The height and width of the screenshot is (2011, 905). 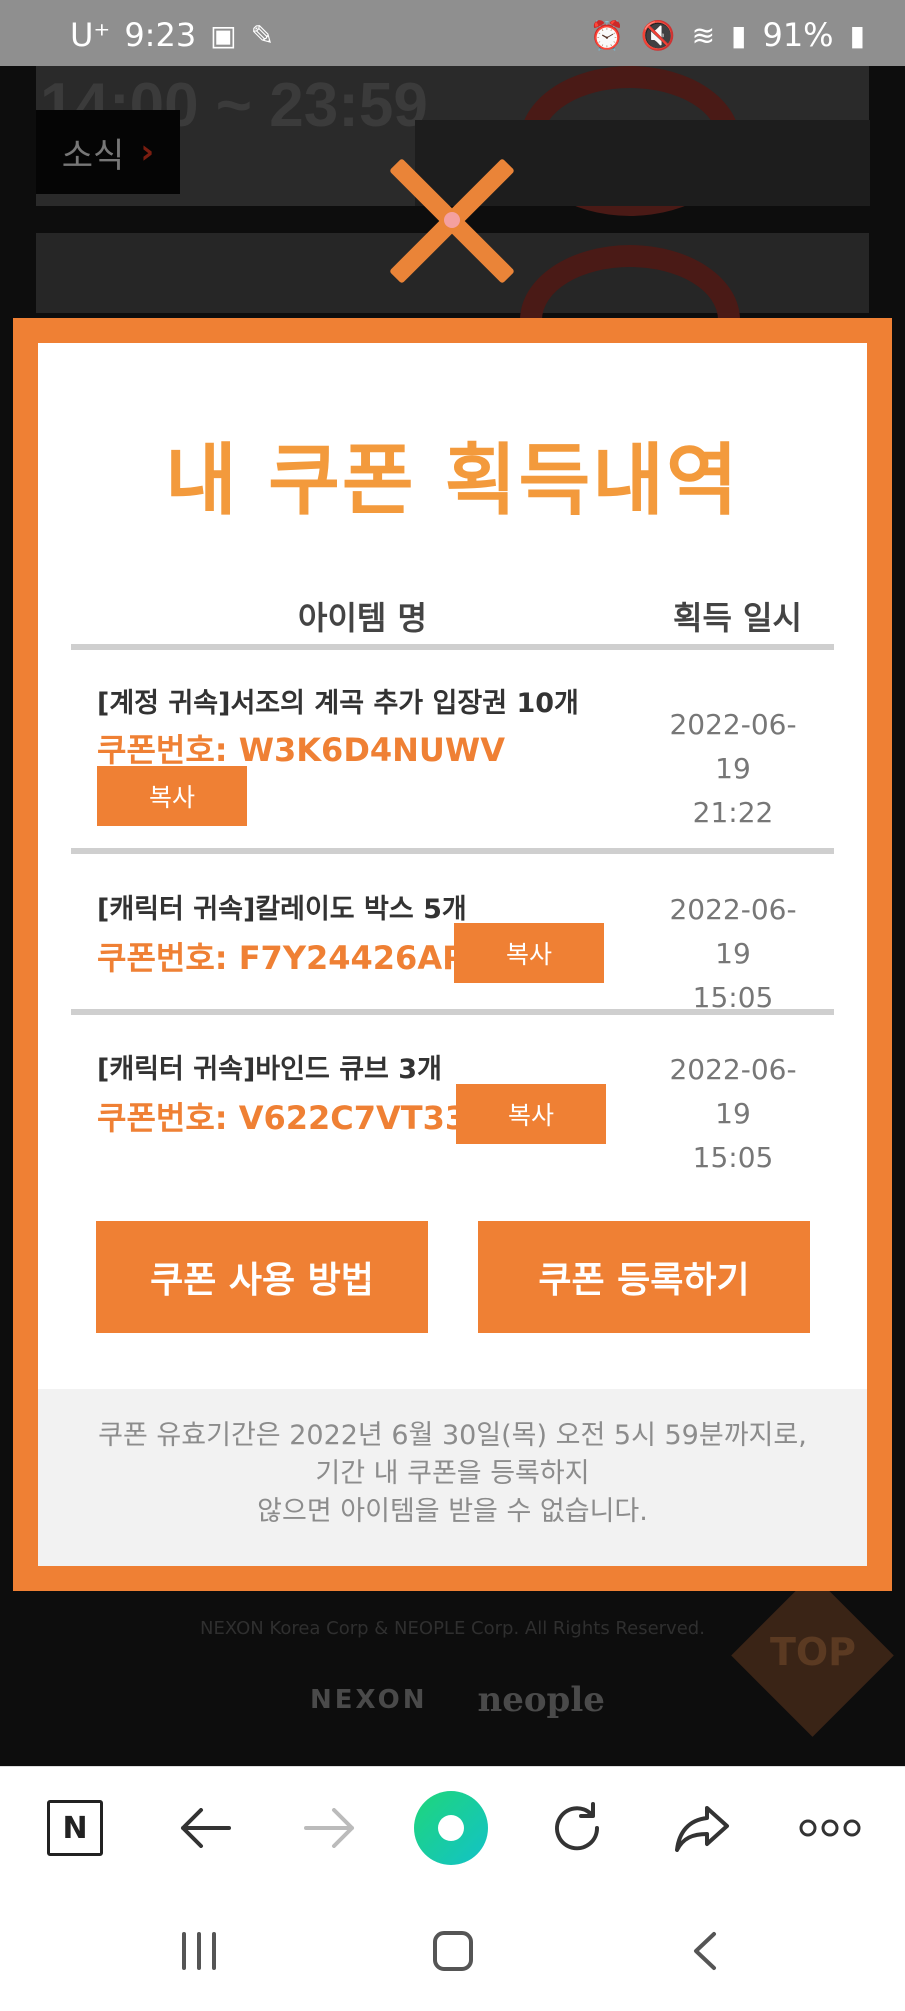 I want to click on signal-icon: ▮, so click(x=739, y=35).